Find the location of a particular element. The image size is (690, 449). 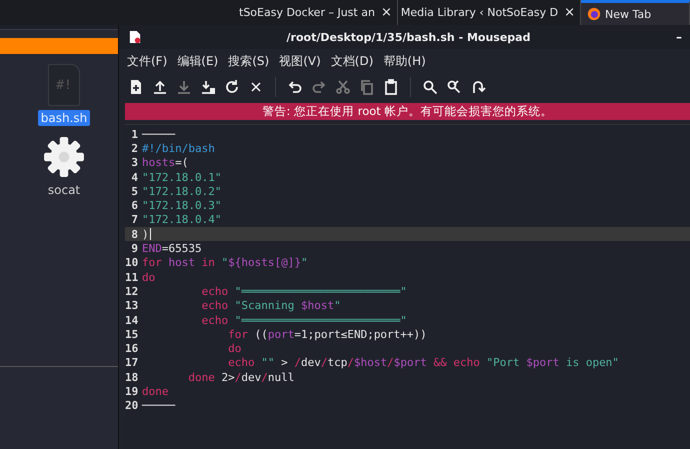

code-line: "172.18.0.2" is located at coordinates (182, 191).